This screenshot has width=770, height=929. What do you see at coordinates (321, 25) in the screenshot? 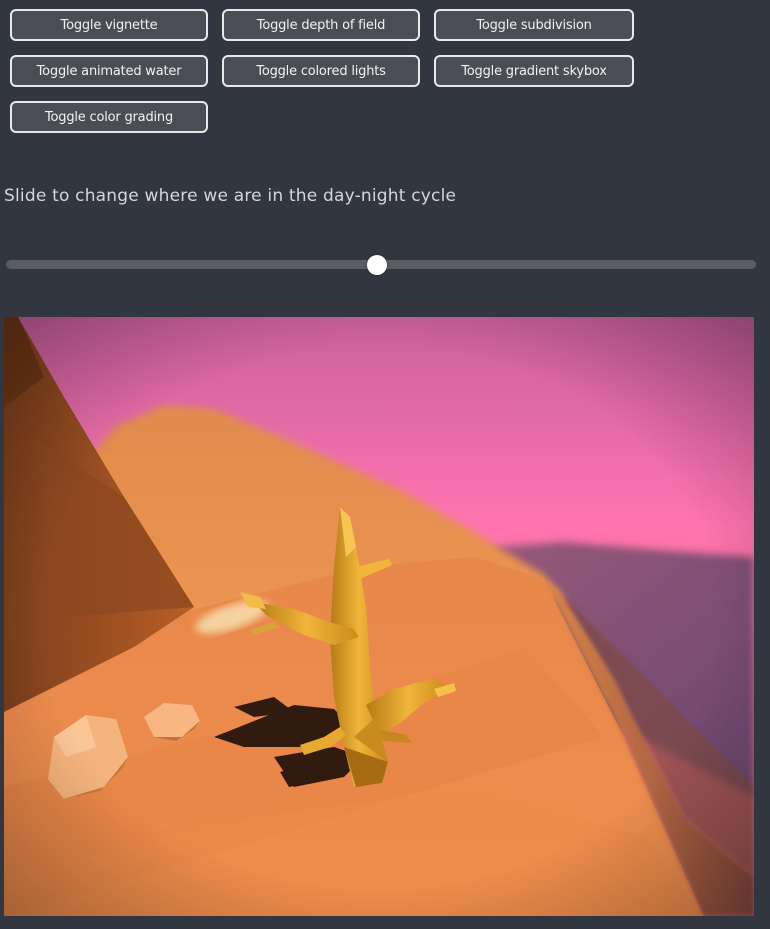
I see `toggle-depth-of-field-button: Toggle depth of field` at bounding box center [321, 25].